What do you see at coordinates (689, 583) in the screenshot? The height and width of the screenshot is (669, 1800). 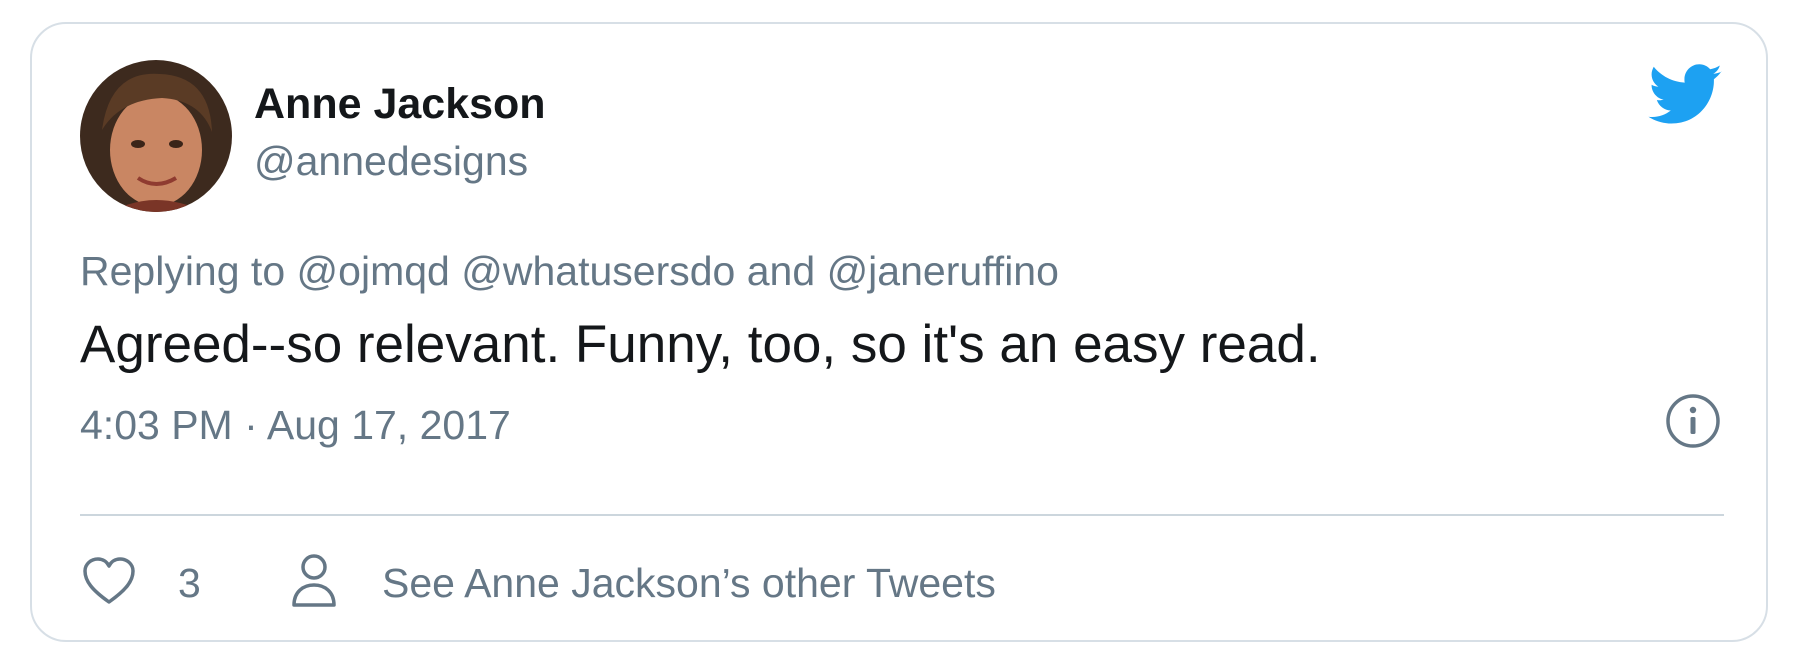 I see `see-other-tweets-link: See Anne Jackson’s other Tweets` at bounding box center [689, 583].